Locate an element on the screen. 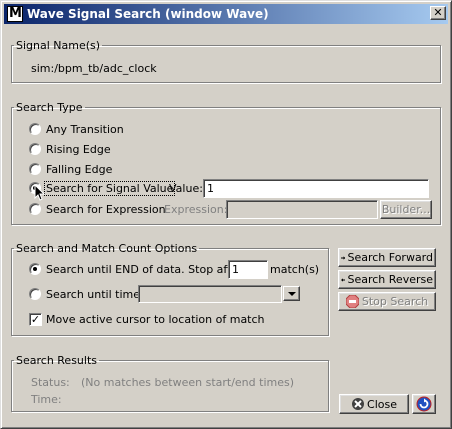 This screenshot has width=452, height=429. mouse-cursor-icon is located at coordinates (40, 192).